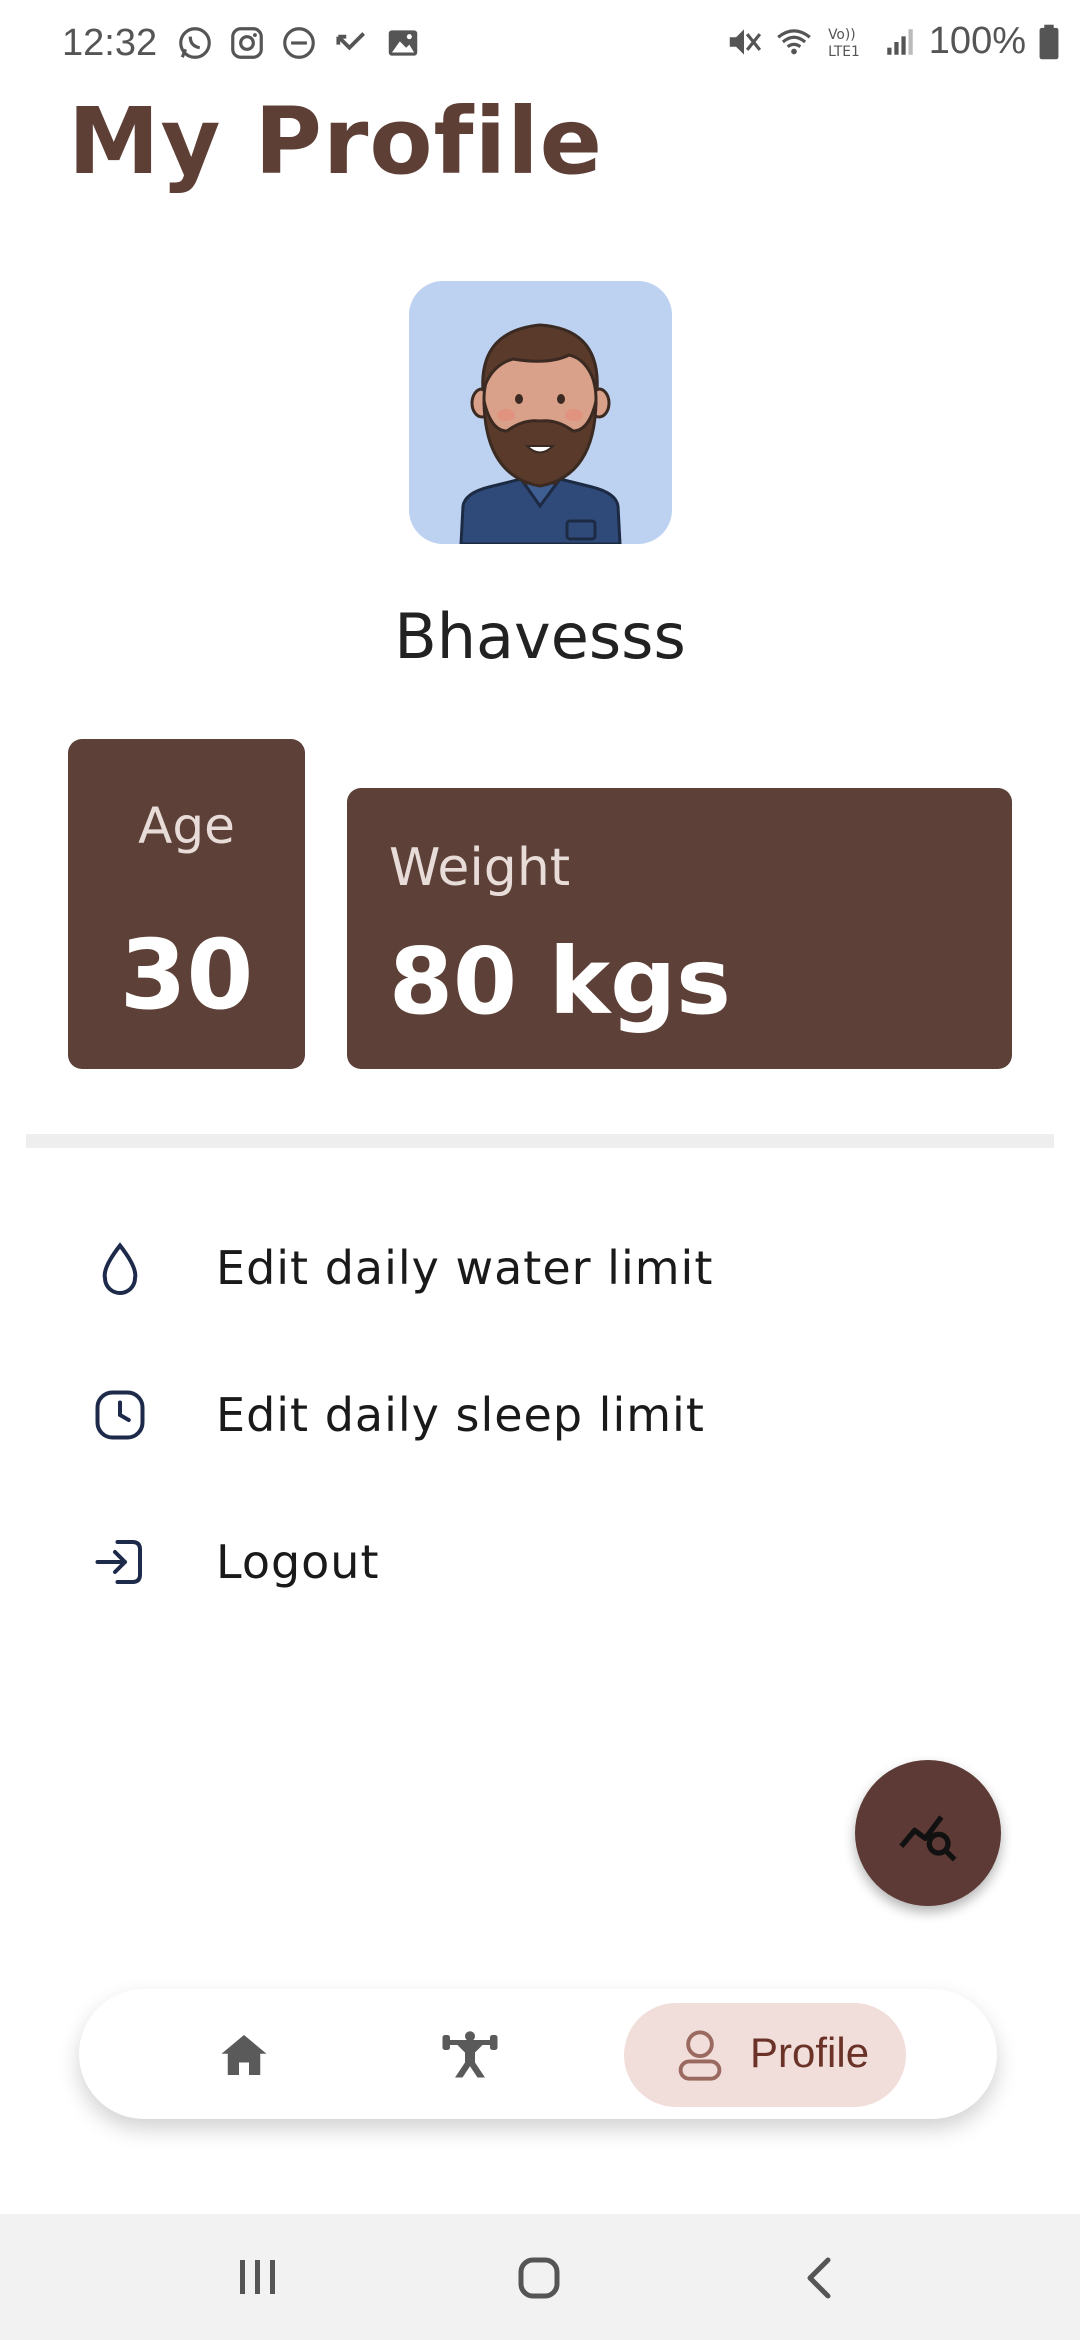 This screenshot has width=1080, height=2340. I want to click on menu-item-sleep-limit: Edit daily sleep limit, so click(540, 1415).